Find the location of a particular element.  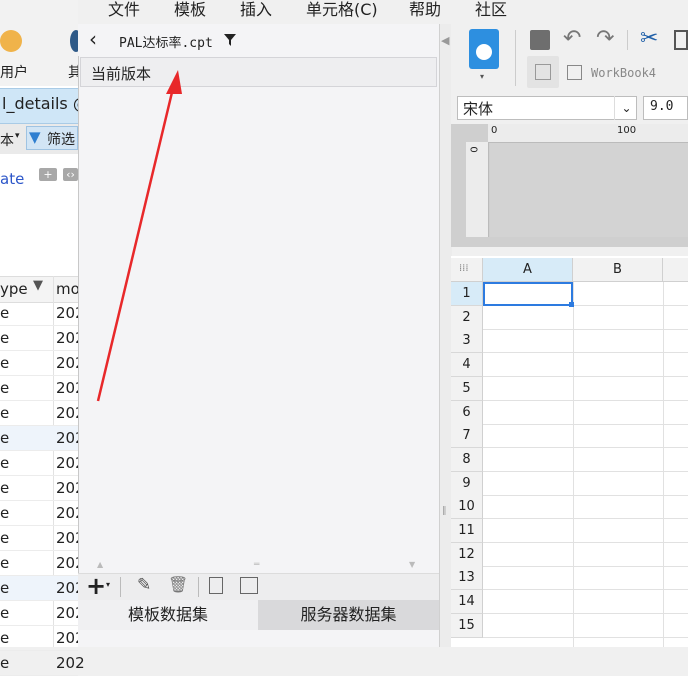

row-header: 15 is located at coordinates (467, 625).